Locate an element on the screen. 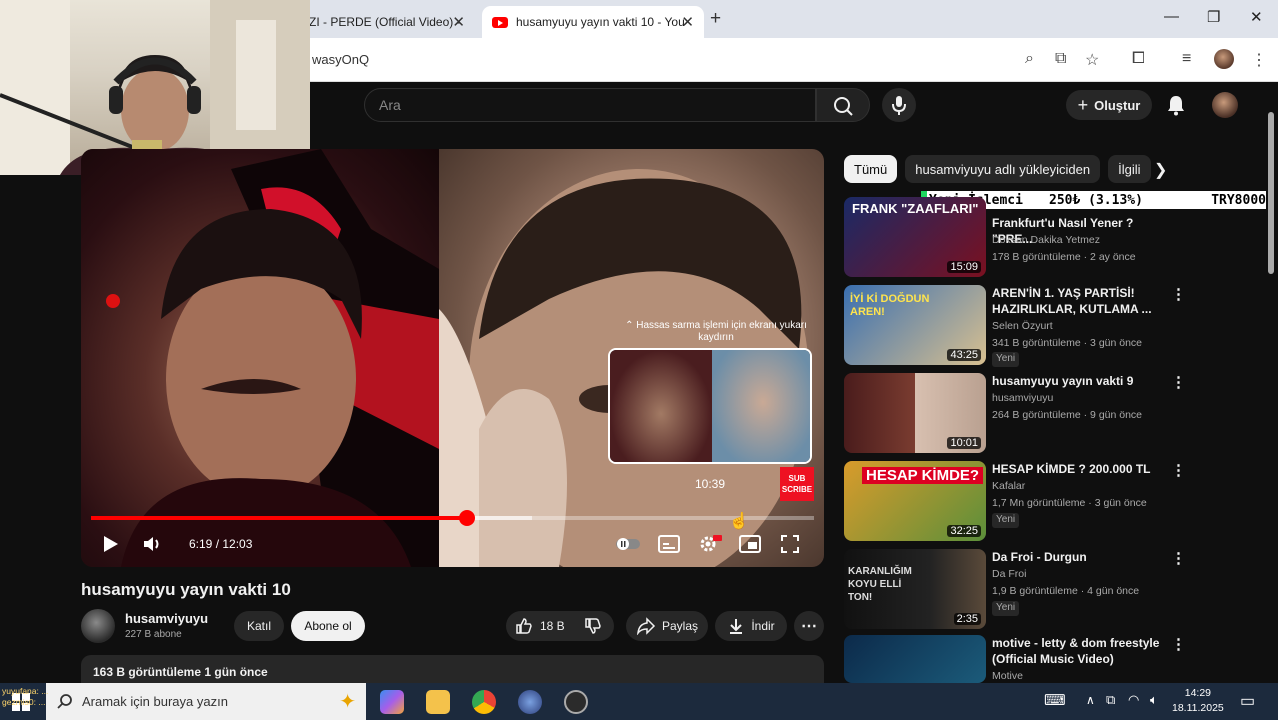 The image size is (1278, 720). rec-thumbnail is located at coordinates (915, 659).